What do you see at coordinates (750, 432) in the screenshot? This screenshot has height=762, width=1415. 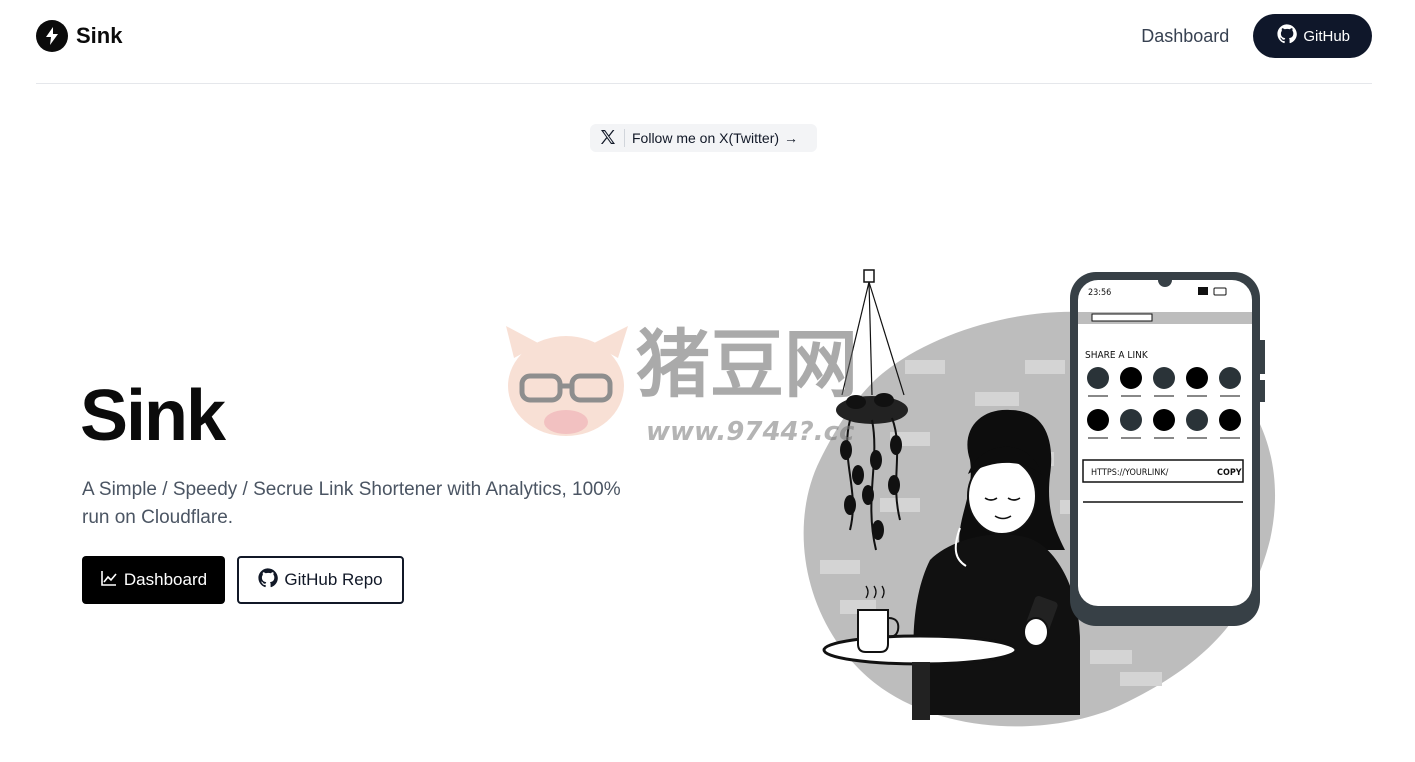 I see `watermark-url: www.9744?.cc` at bounding box center [750, 432].